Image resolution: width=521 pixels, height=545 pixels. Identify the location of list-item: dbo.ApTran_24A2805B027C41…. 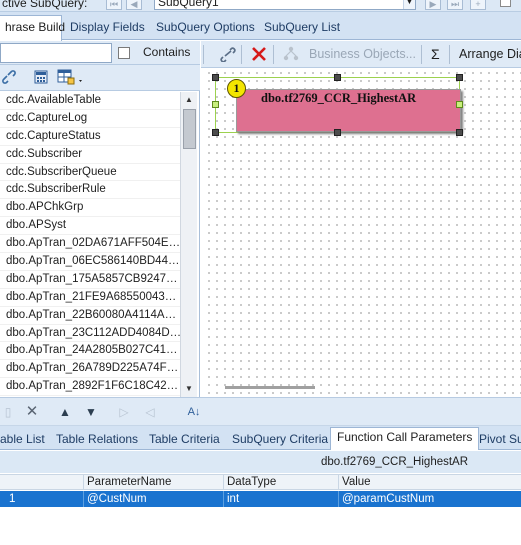
(90, 351).